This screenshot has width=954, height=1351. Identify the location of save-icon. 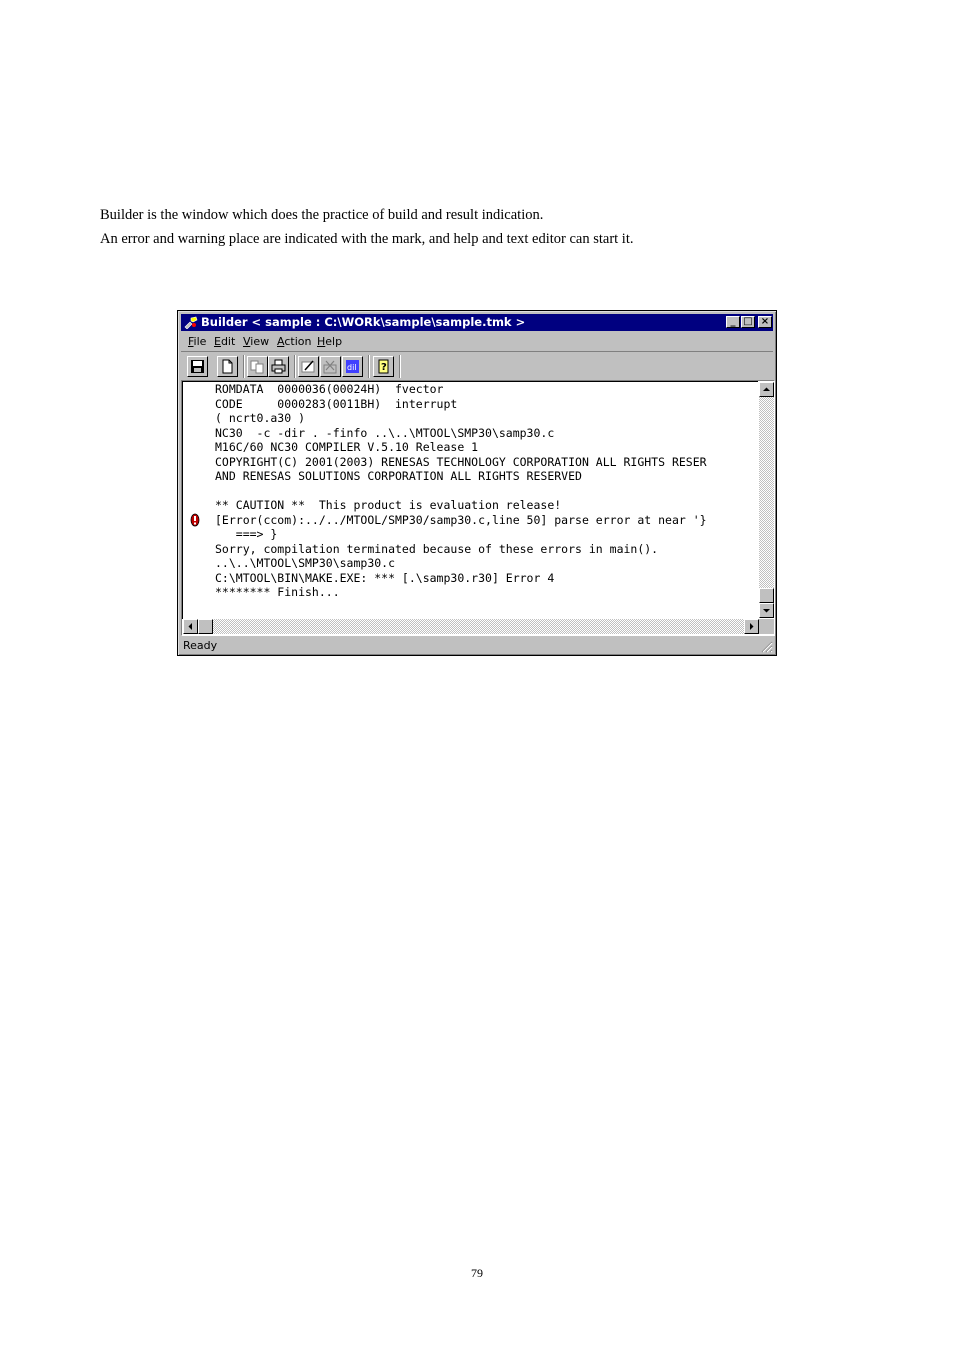
(197, 366).